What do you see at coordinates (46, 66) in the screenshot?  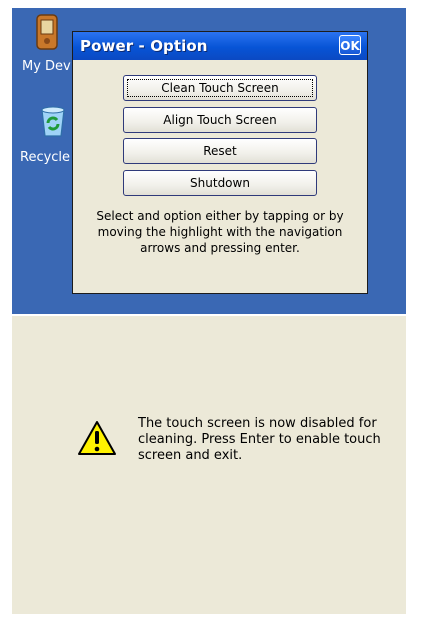 I see `desktop-icon-label: My Dev` at bounding box center [46, 66].